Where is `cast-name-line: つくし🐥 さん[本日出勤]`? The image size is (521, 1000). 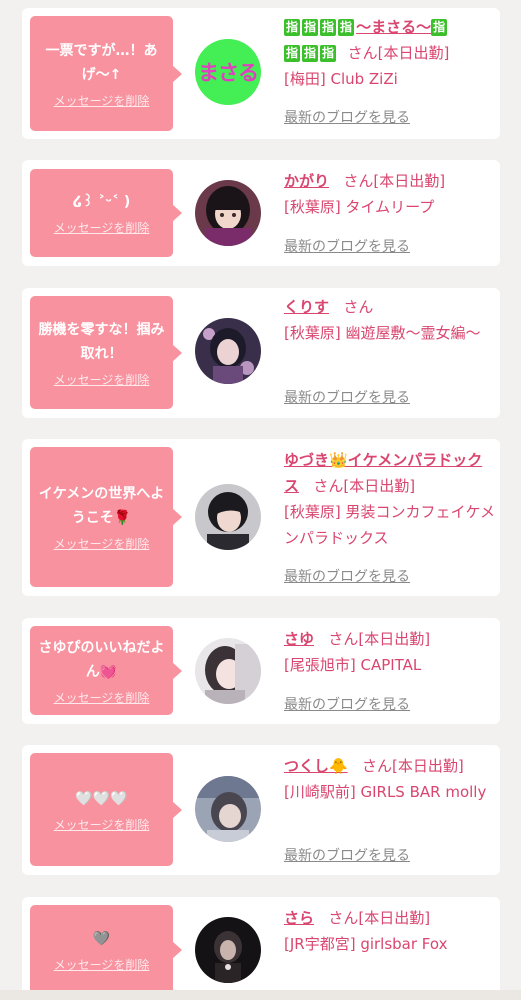
cast-name-line: つくし🐥 さん[本日出勤] is located at coordinates (390, 766).